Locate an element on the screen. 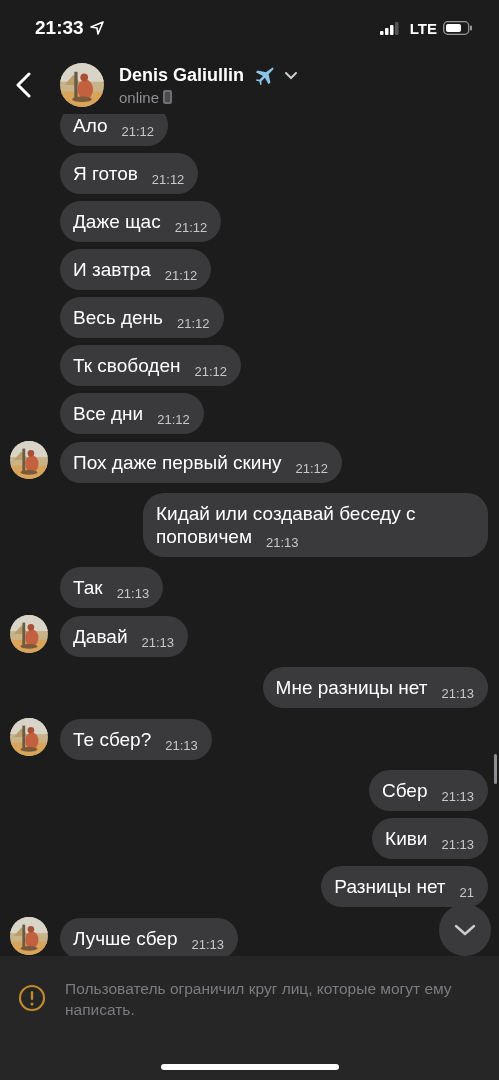 The image size is (499, 1080). incoming-message: Тк свободен $_{21:12}$ is located at coordinates (151, 365).